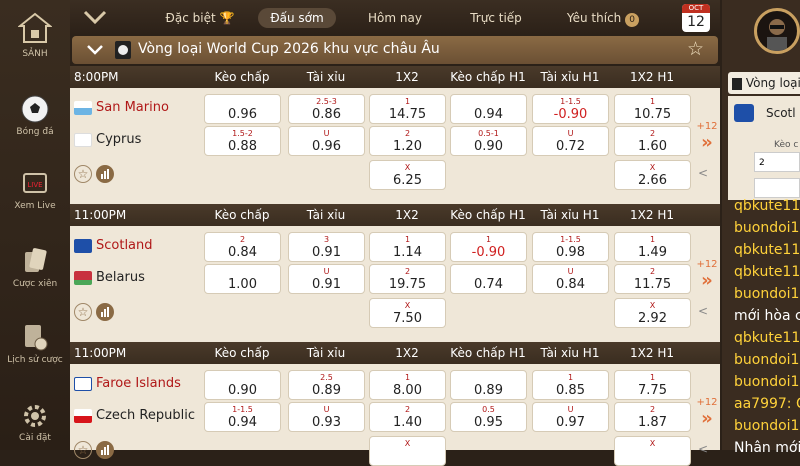  I want to click on odds-button: 2 11.75, so click(652, 279).